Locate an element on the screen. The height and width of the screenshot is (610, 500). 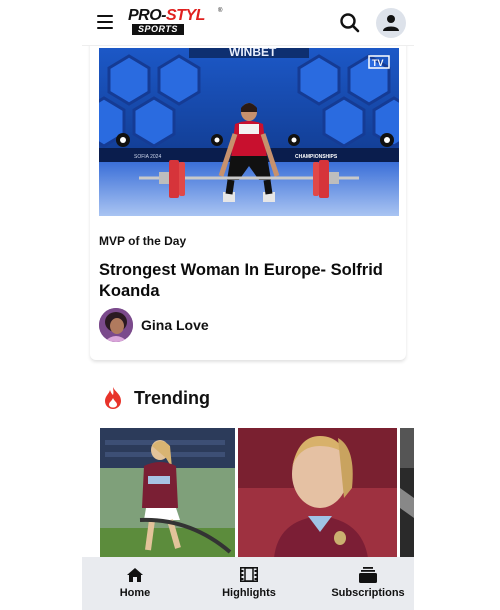
trending-item-footballer-running is located at coordinates (167, 493).